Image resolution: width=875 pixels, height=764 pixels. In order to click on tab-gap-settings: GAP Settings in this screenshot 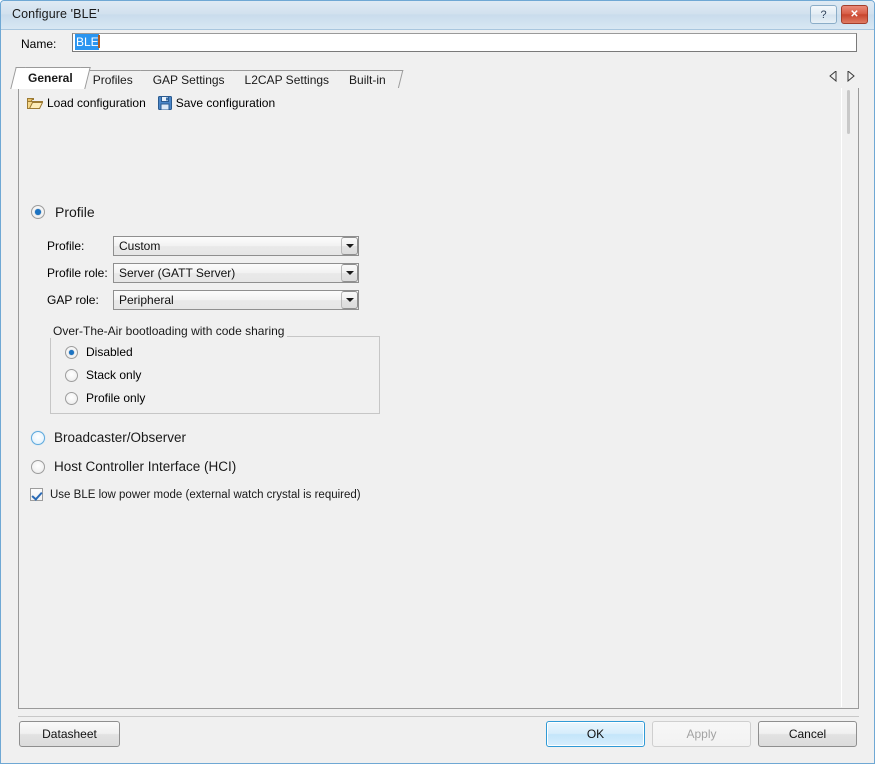, I will do `click(192, 79)`.